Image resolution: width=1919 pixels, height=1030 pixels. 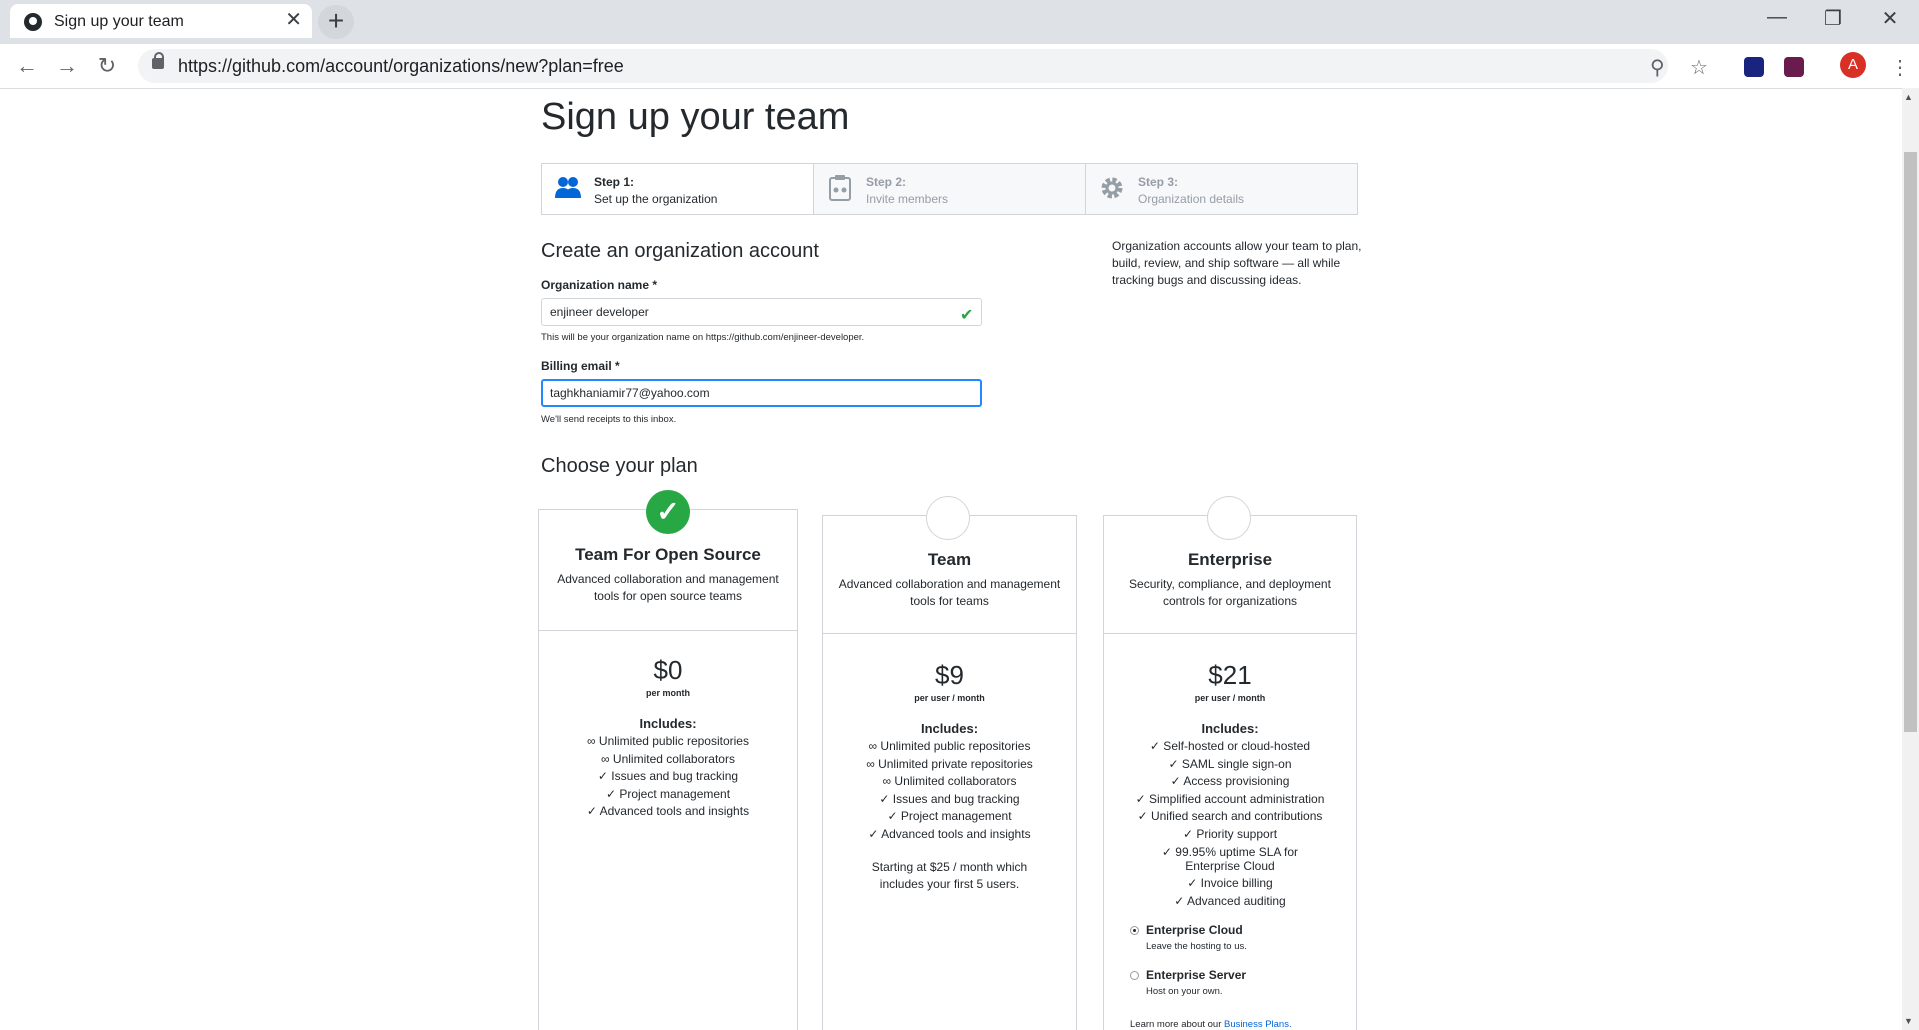 I want to click on billing-email-input, so click(x=761, y=393).